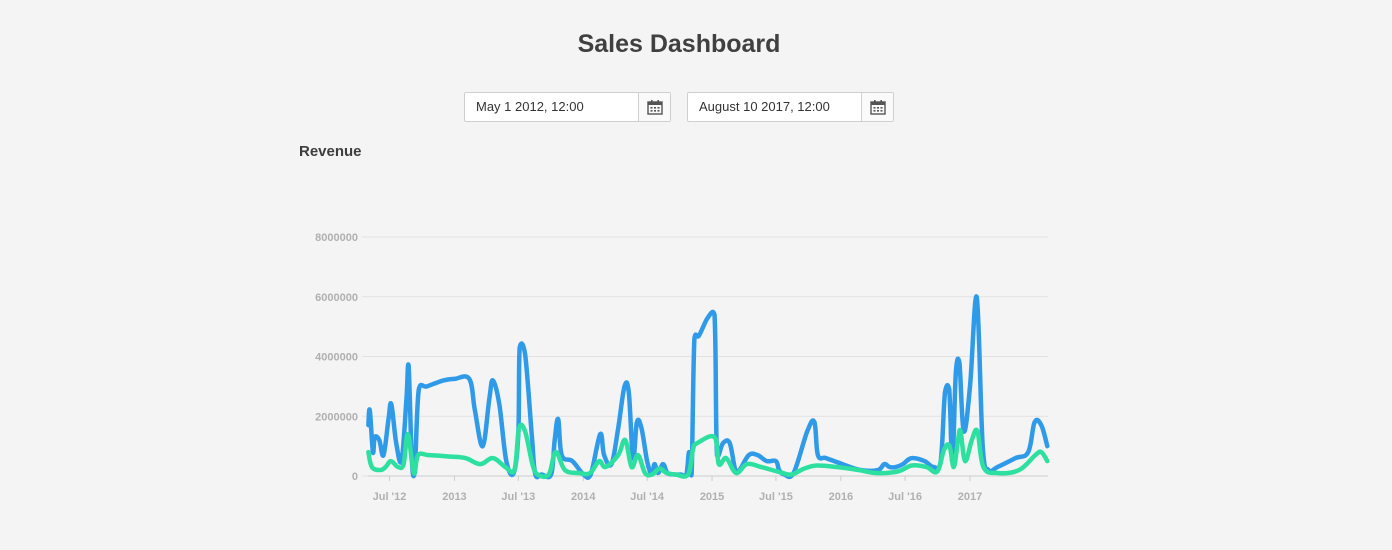 The image size is (1392, 550). What do you see at coordinates (647, 497) in the screenshot?
I see `x-tick-label: Jul '14` at bounding box center [647, 497].